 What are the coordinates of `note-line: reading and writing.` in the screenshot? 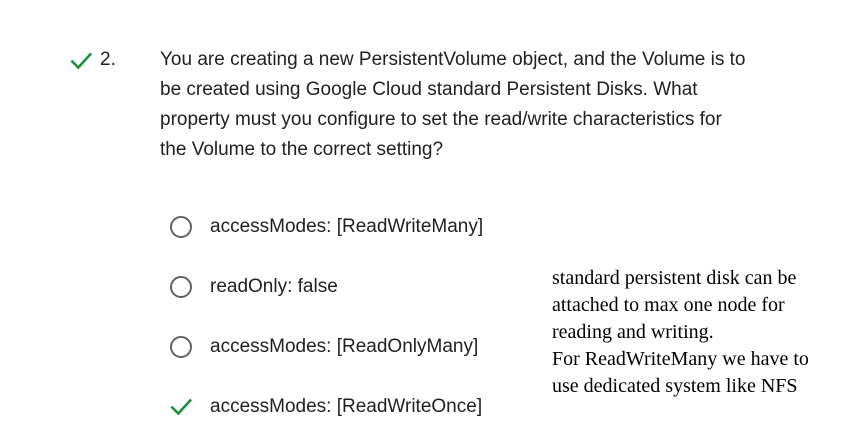 It's located at (633, 332).